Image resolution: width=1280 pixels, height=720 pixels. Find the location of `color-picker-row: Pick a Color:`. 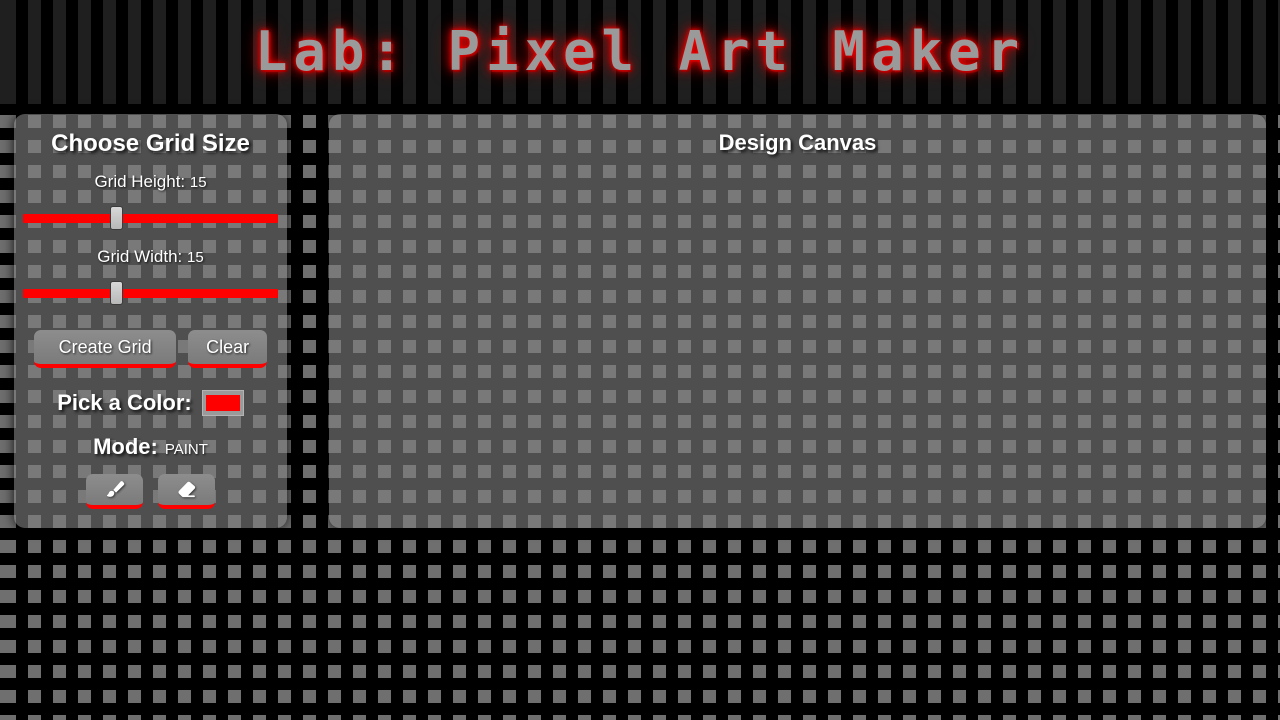

color-picker-row: Pick a Color: is located at coordinates (150, 403).